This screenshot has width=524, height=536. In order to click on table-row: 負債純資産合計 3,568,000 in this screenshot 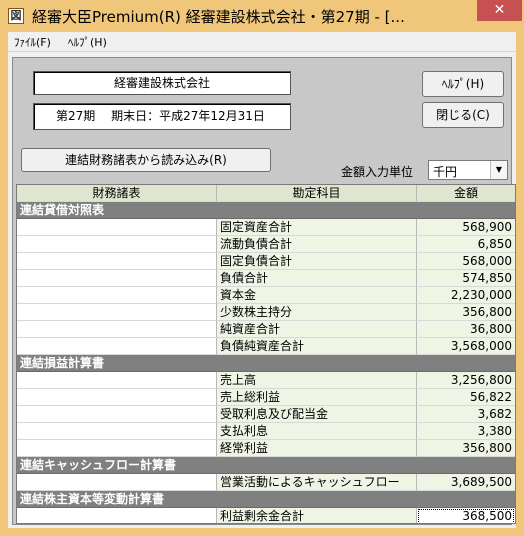, I will do `click(266, 346)`.